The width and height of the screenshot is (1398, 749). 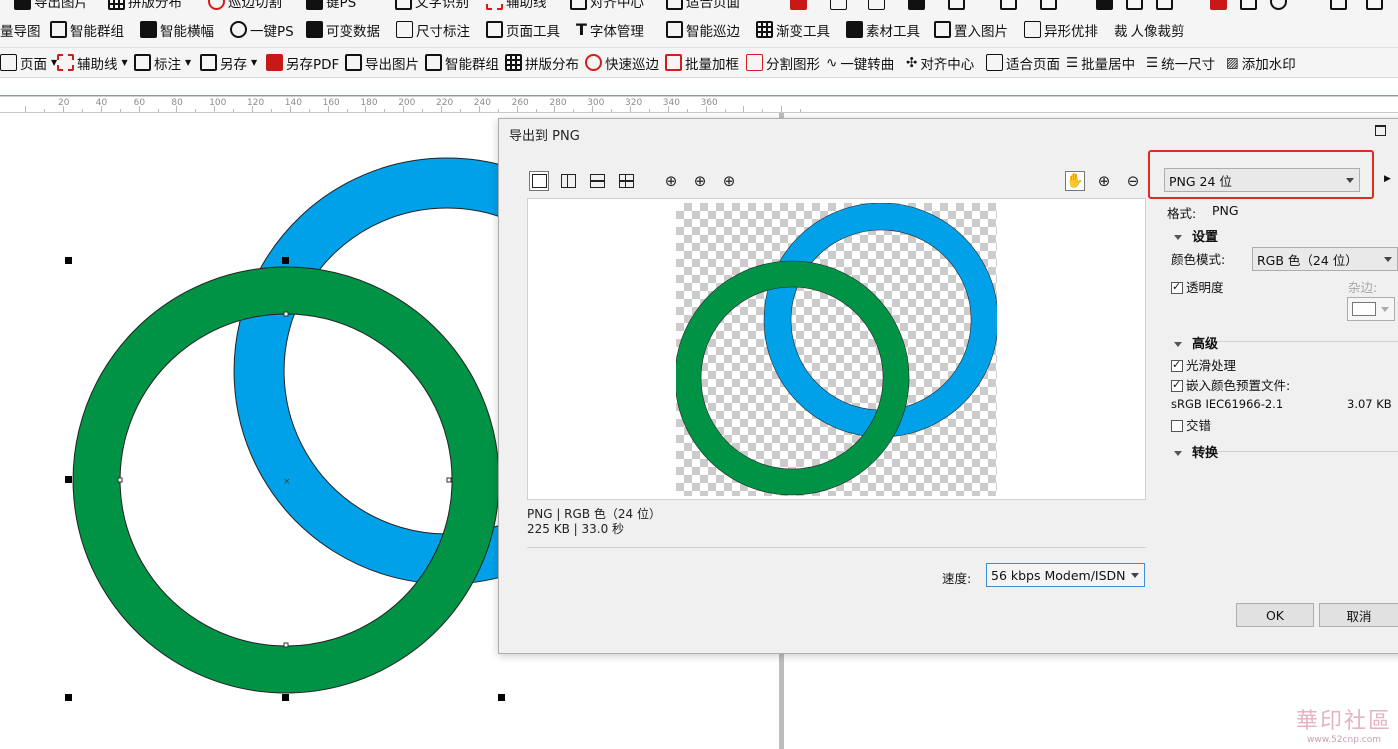 What do you see at coordinates (703, 6) in the screenshot?
I see `toolbar-item: 适合页面` at bounding box center [703, 6].